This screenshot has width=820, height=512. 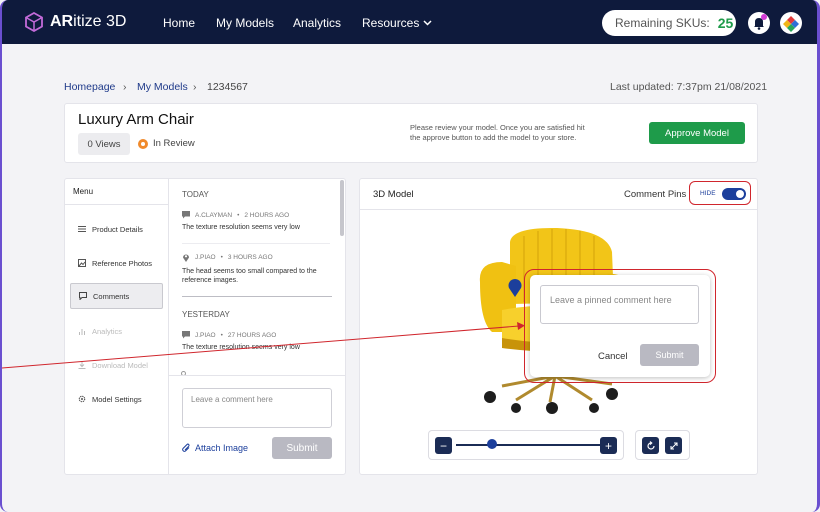 What do you see at coordinates (708, 193) in the screenshot?
I see `toggle-label: HIDE` at bounding box center [708, 193].